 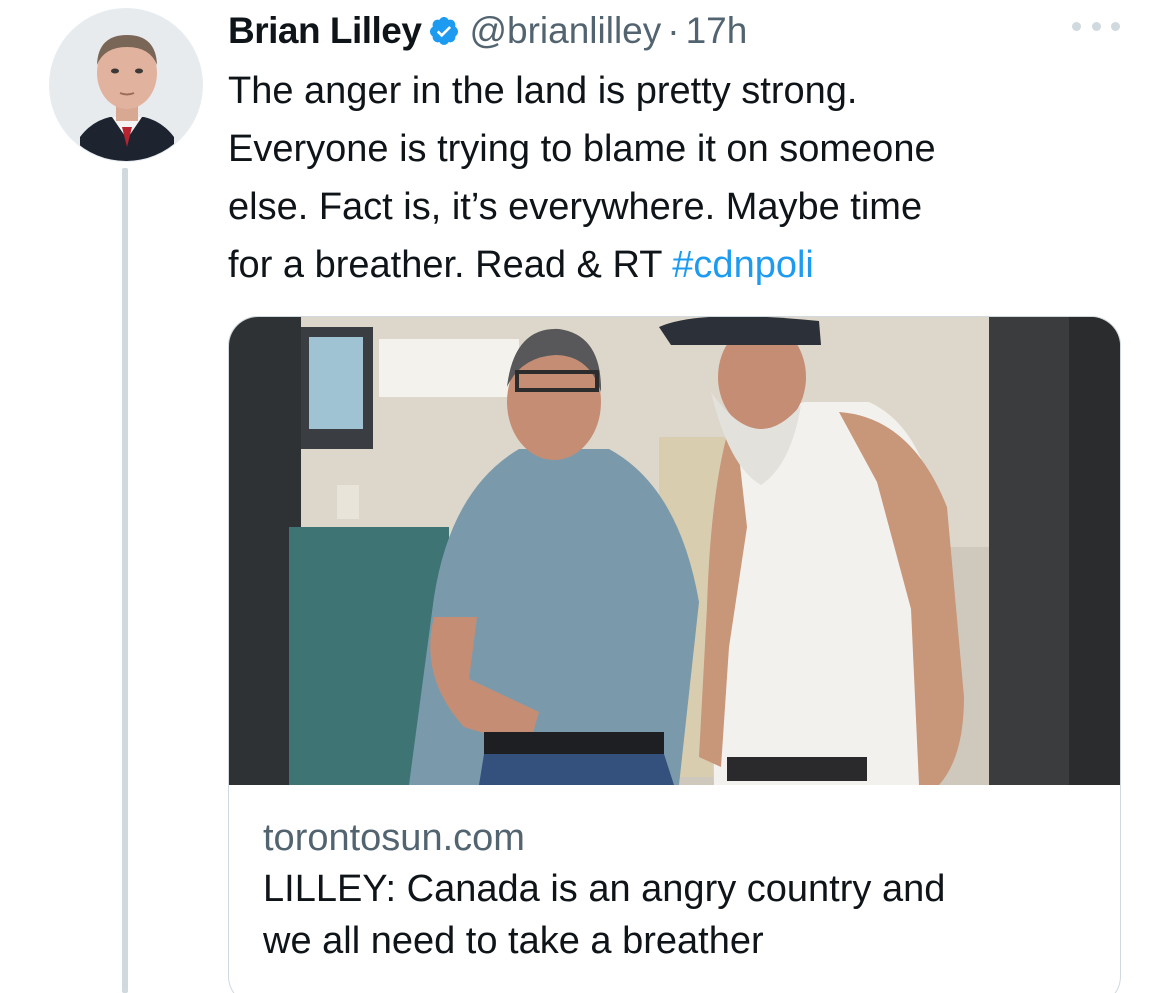 What do you see at coordinates (444, 31) in the screenshot?
I see `verified-badge-icon` at bounding box center [444, 31].